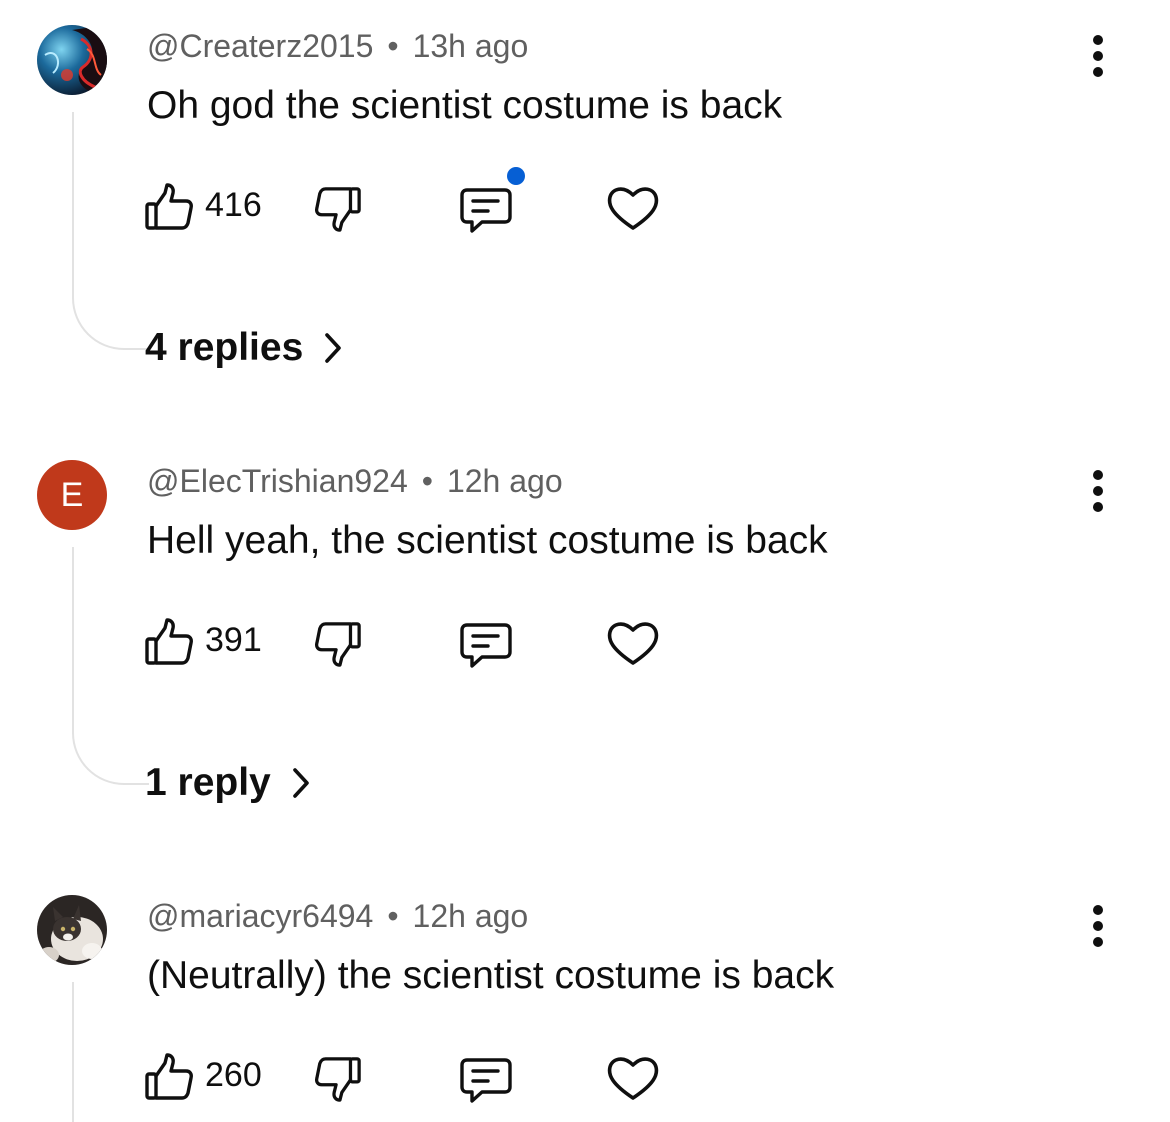 The image size is (1170, 1122). Describe the element at coordinates (465, 105) in the screenshot. I see `comment-text: Oh god the scientist costume is back` at that location.